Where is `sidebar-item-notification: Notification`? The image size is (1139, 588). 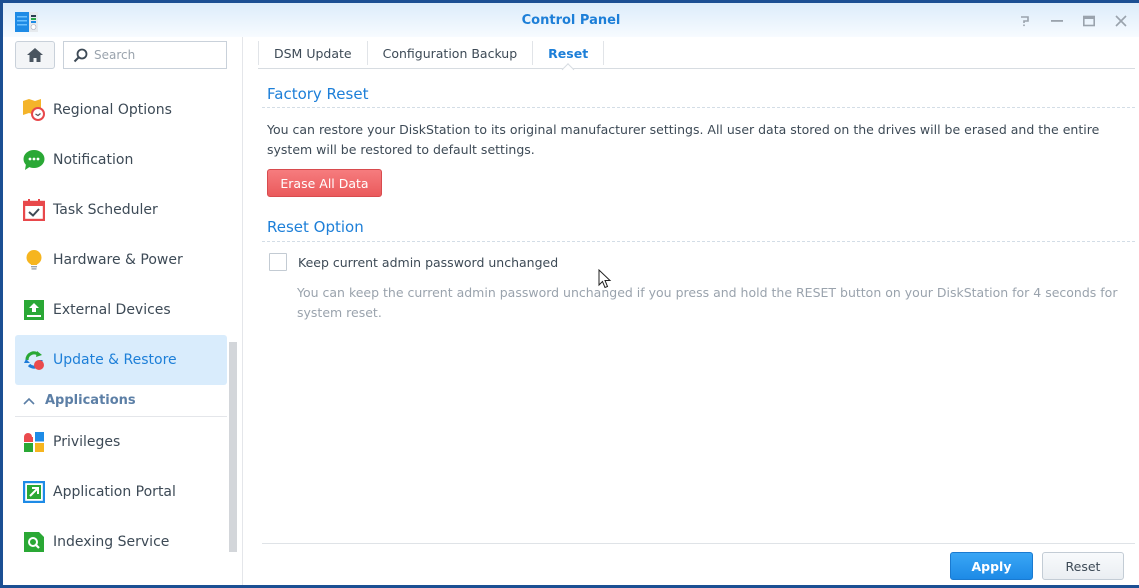
sidebar-item-notification: Notification is located at coordinates (121, 160).